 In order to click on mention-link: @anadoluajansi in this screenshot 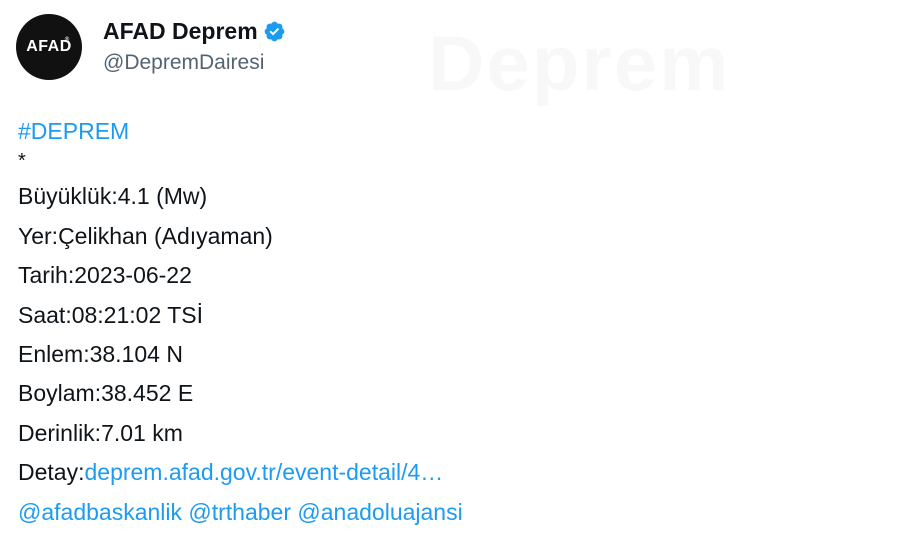, I will do `click(379, 512)`.